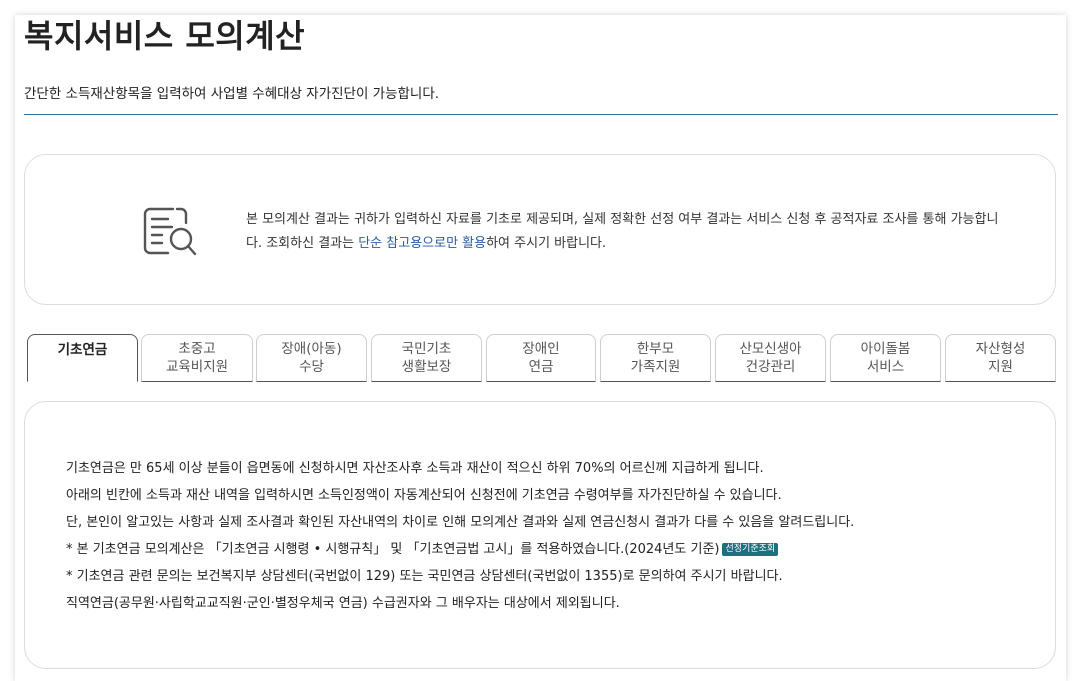 The width and height of the screenshot is (1081, 681). Describe the element at coordinates (885, 358) in the screenshot. I see `tab-childcare: 아이돌봄 서비스` at that location.